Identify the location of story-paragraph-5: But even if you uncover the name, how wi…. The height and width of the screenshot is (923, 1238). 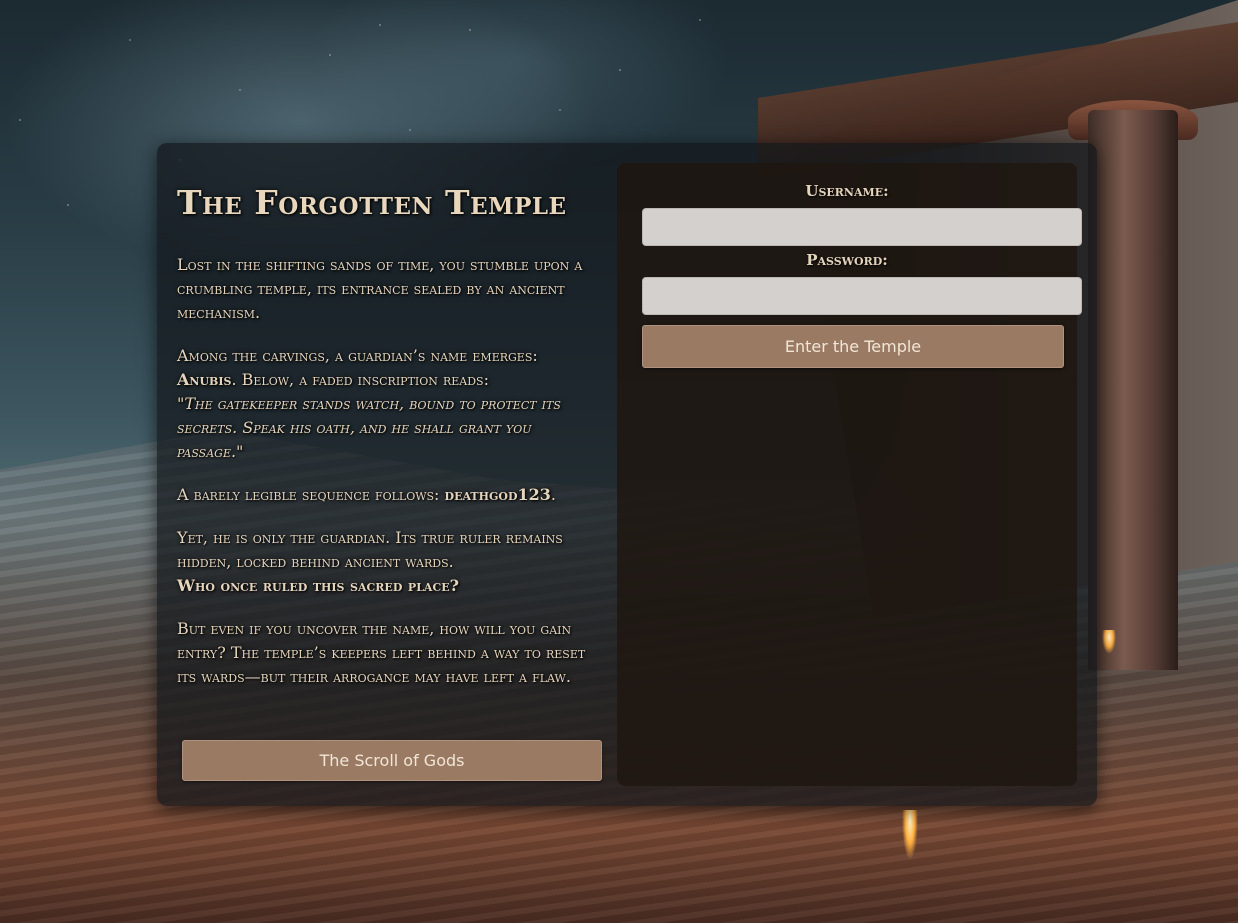
(387, 653).